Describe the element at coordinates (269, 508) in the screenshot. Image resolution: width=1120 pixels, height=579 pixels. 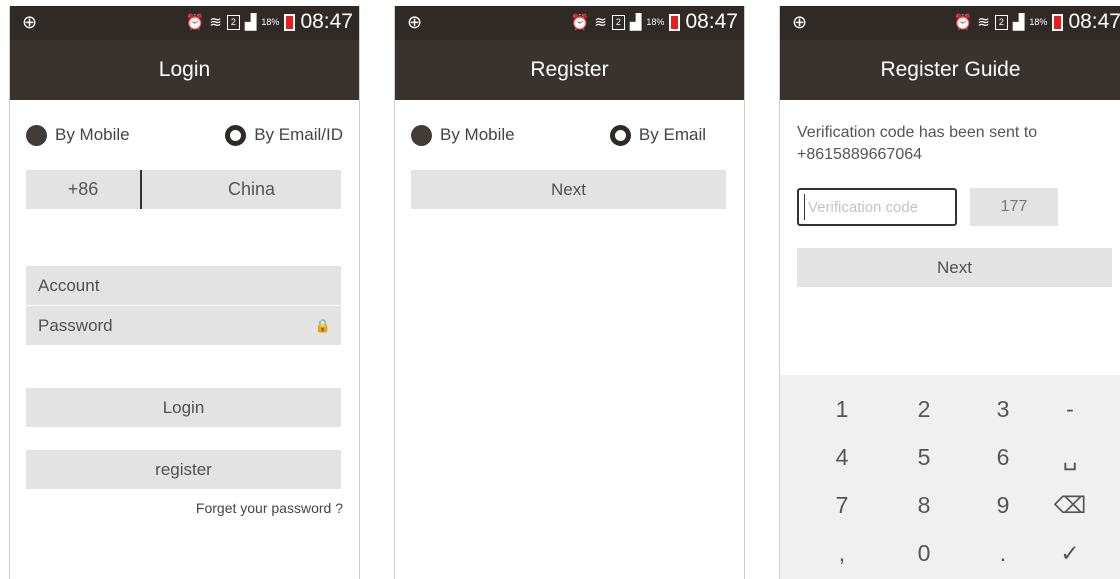
I see `forget-password-link: Forget your password ?` at that location.